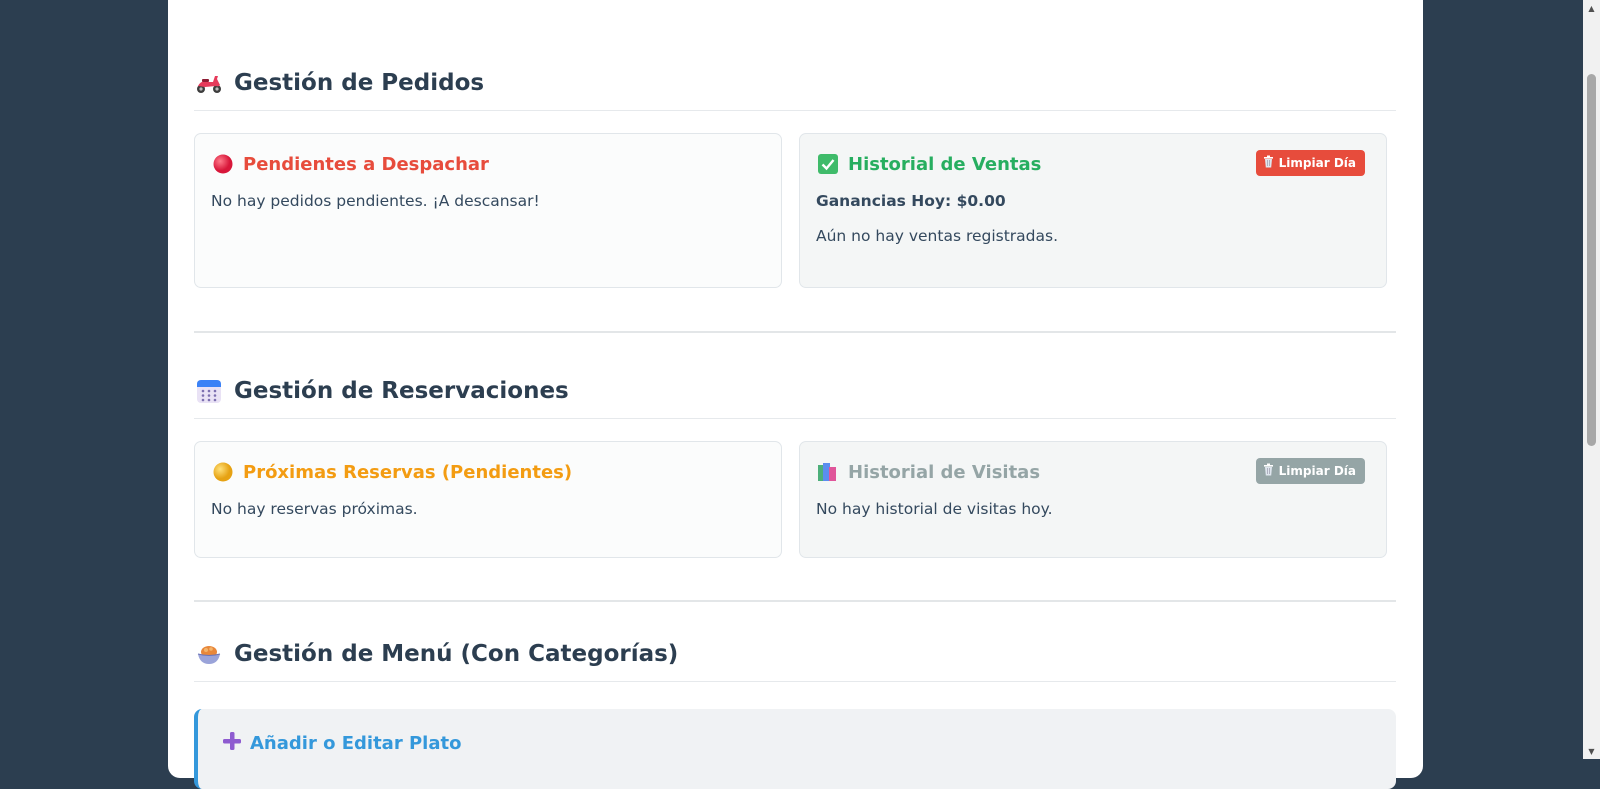  I want to click on page-scrollbar: ▲ ▼, so click(1591, 379).